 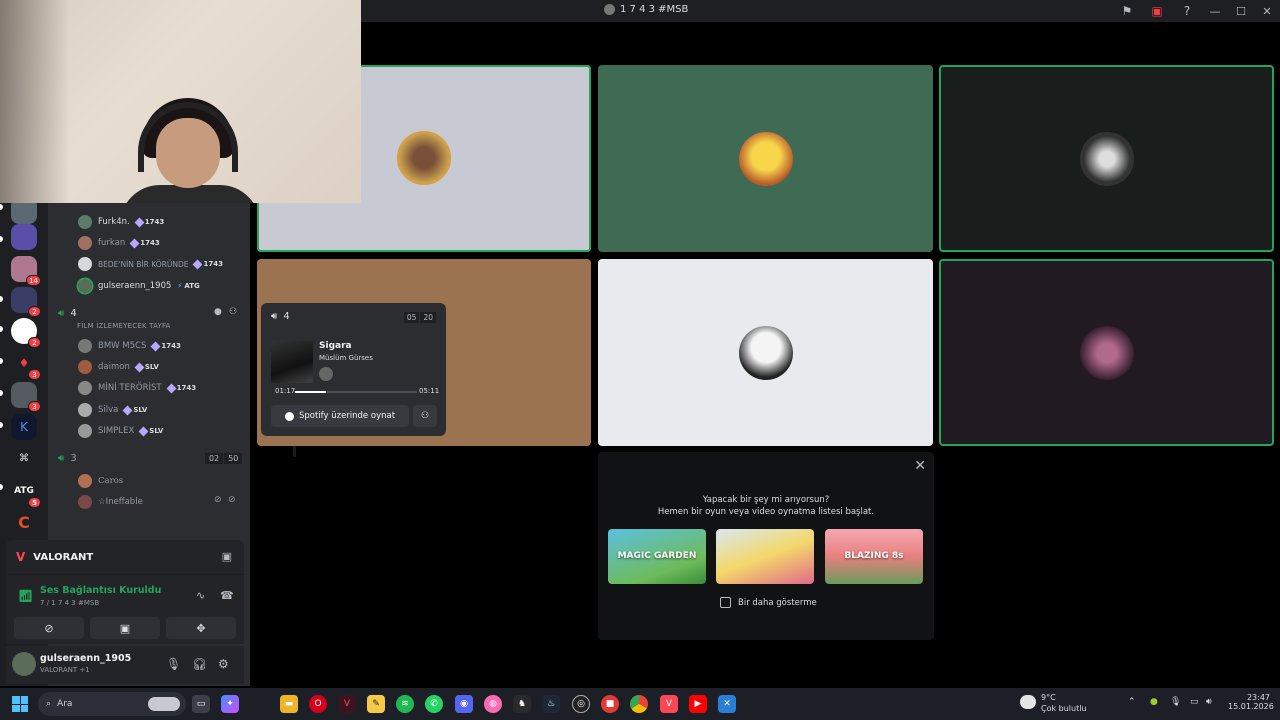 I want to click on riot-icon: V, so click(x=669, y=704).